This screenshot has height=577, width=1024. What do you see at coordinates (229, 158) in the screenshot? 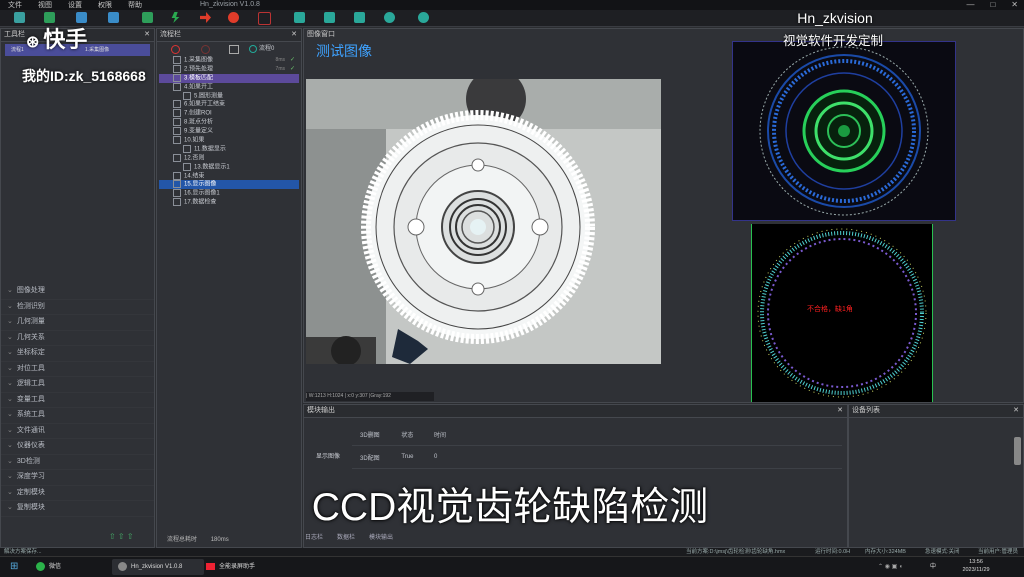
I see `flow-step: 12.否则` at bounding box center [229, 158].